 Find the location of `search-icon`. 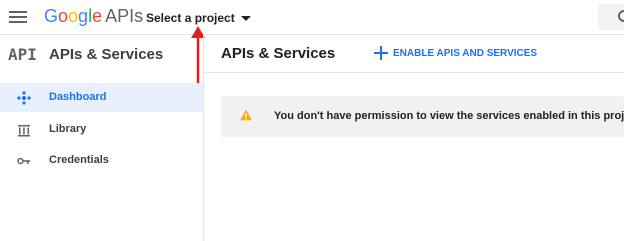

search-icon is located at coordinates (621, 16).